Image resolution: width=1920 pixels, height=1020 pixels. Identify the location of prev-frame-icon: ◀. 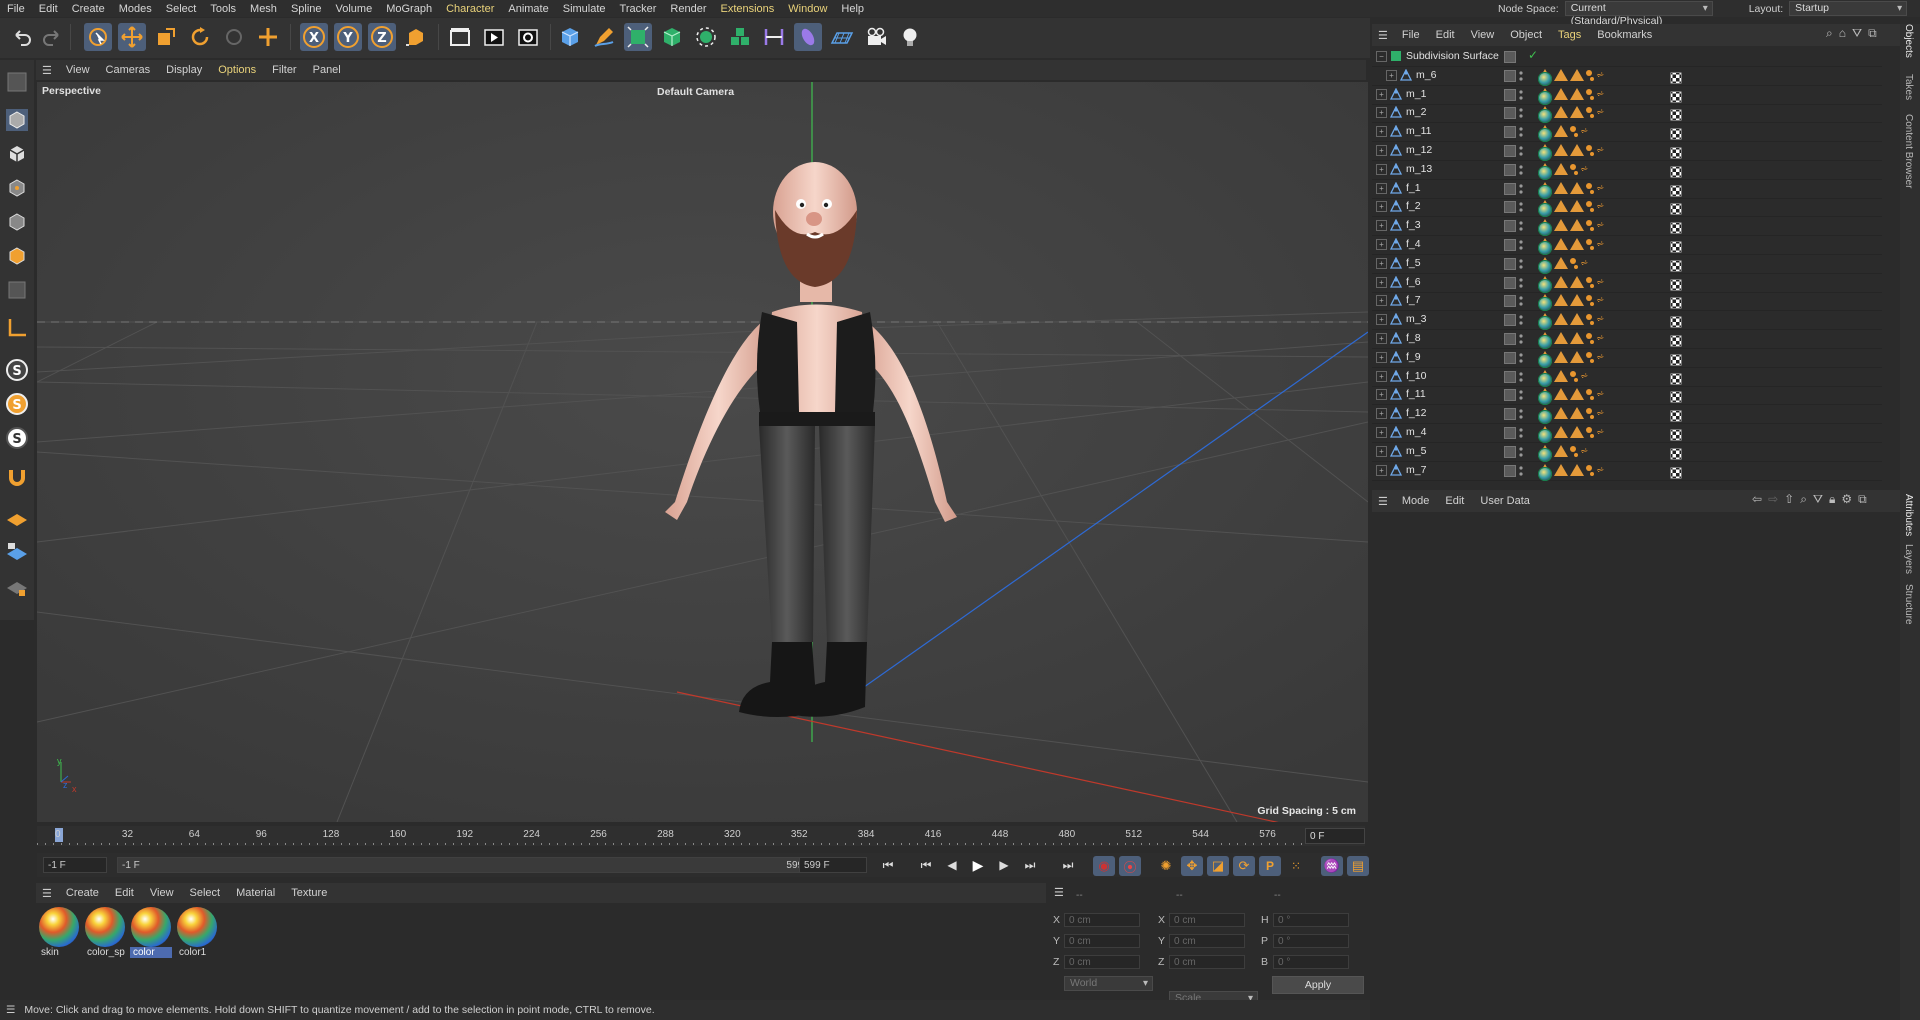
(952, 865).